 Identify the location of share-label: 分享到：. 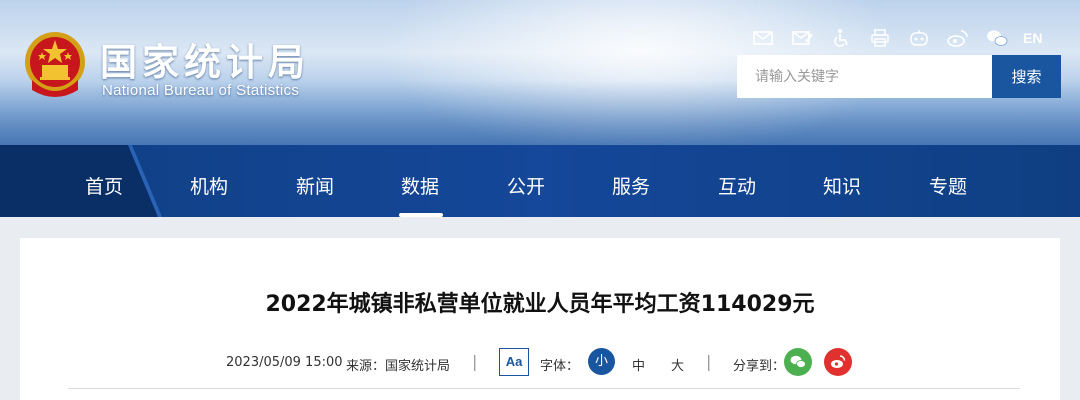
(759, 366).